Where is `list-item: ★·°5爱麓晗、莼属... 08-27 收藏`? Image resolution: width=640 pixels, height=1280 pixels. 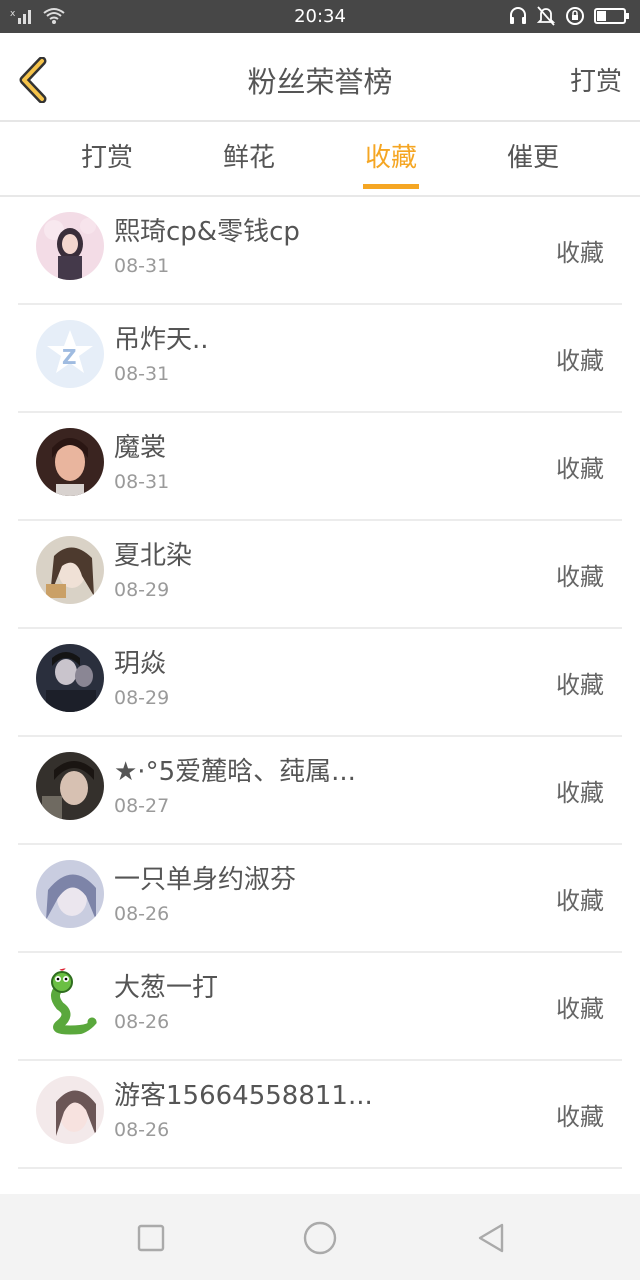
list-item: ★·°5爱麓晗、莼属... 08-27 收藏 is located at coordinates (320, 791).